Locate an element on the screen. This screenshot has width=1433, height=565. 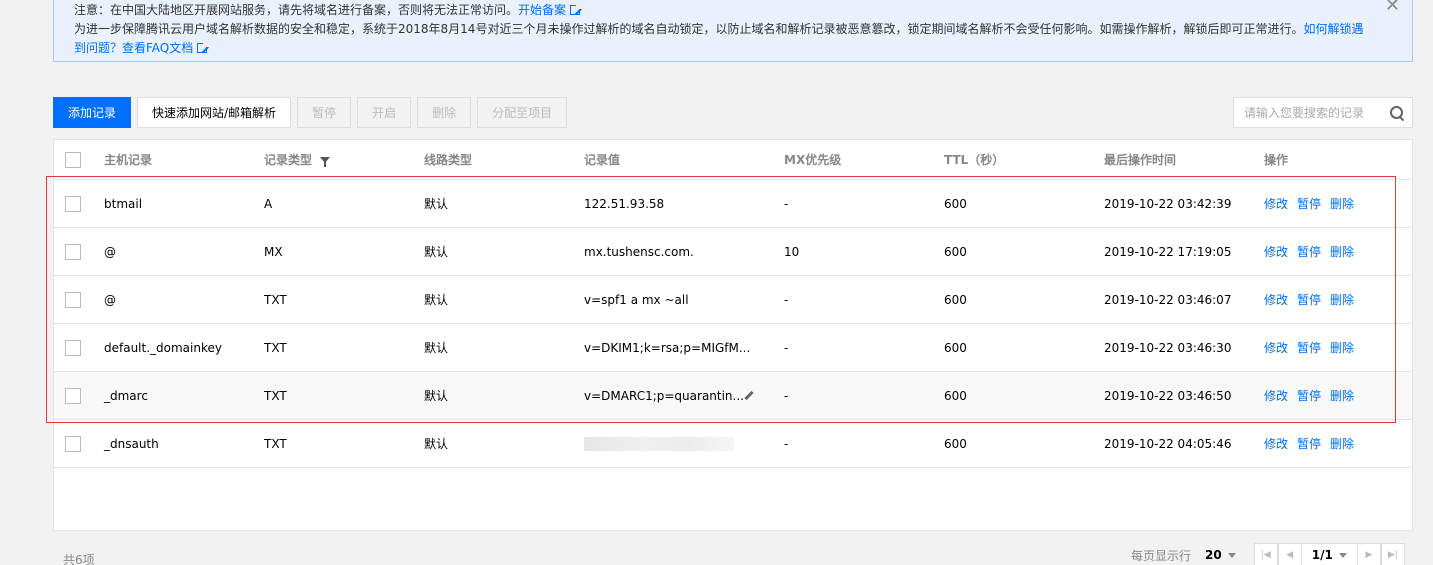
pause-button: 暂停 is located at coordinates (324, 112).